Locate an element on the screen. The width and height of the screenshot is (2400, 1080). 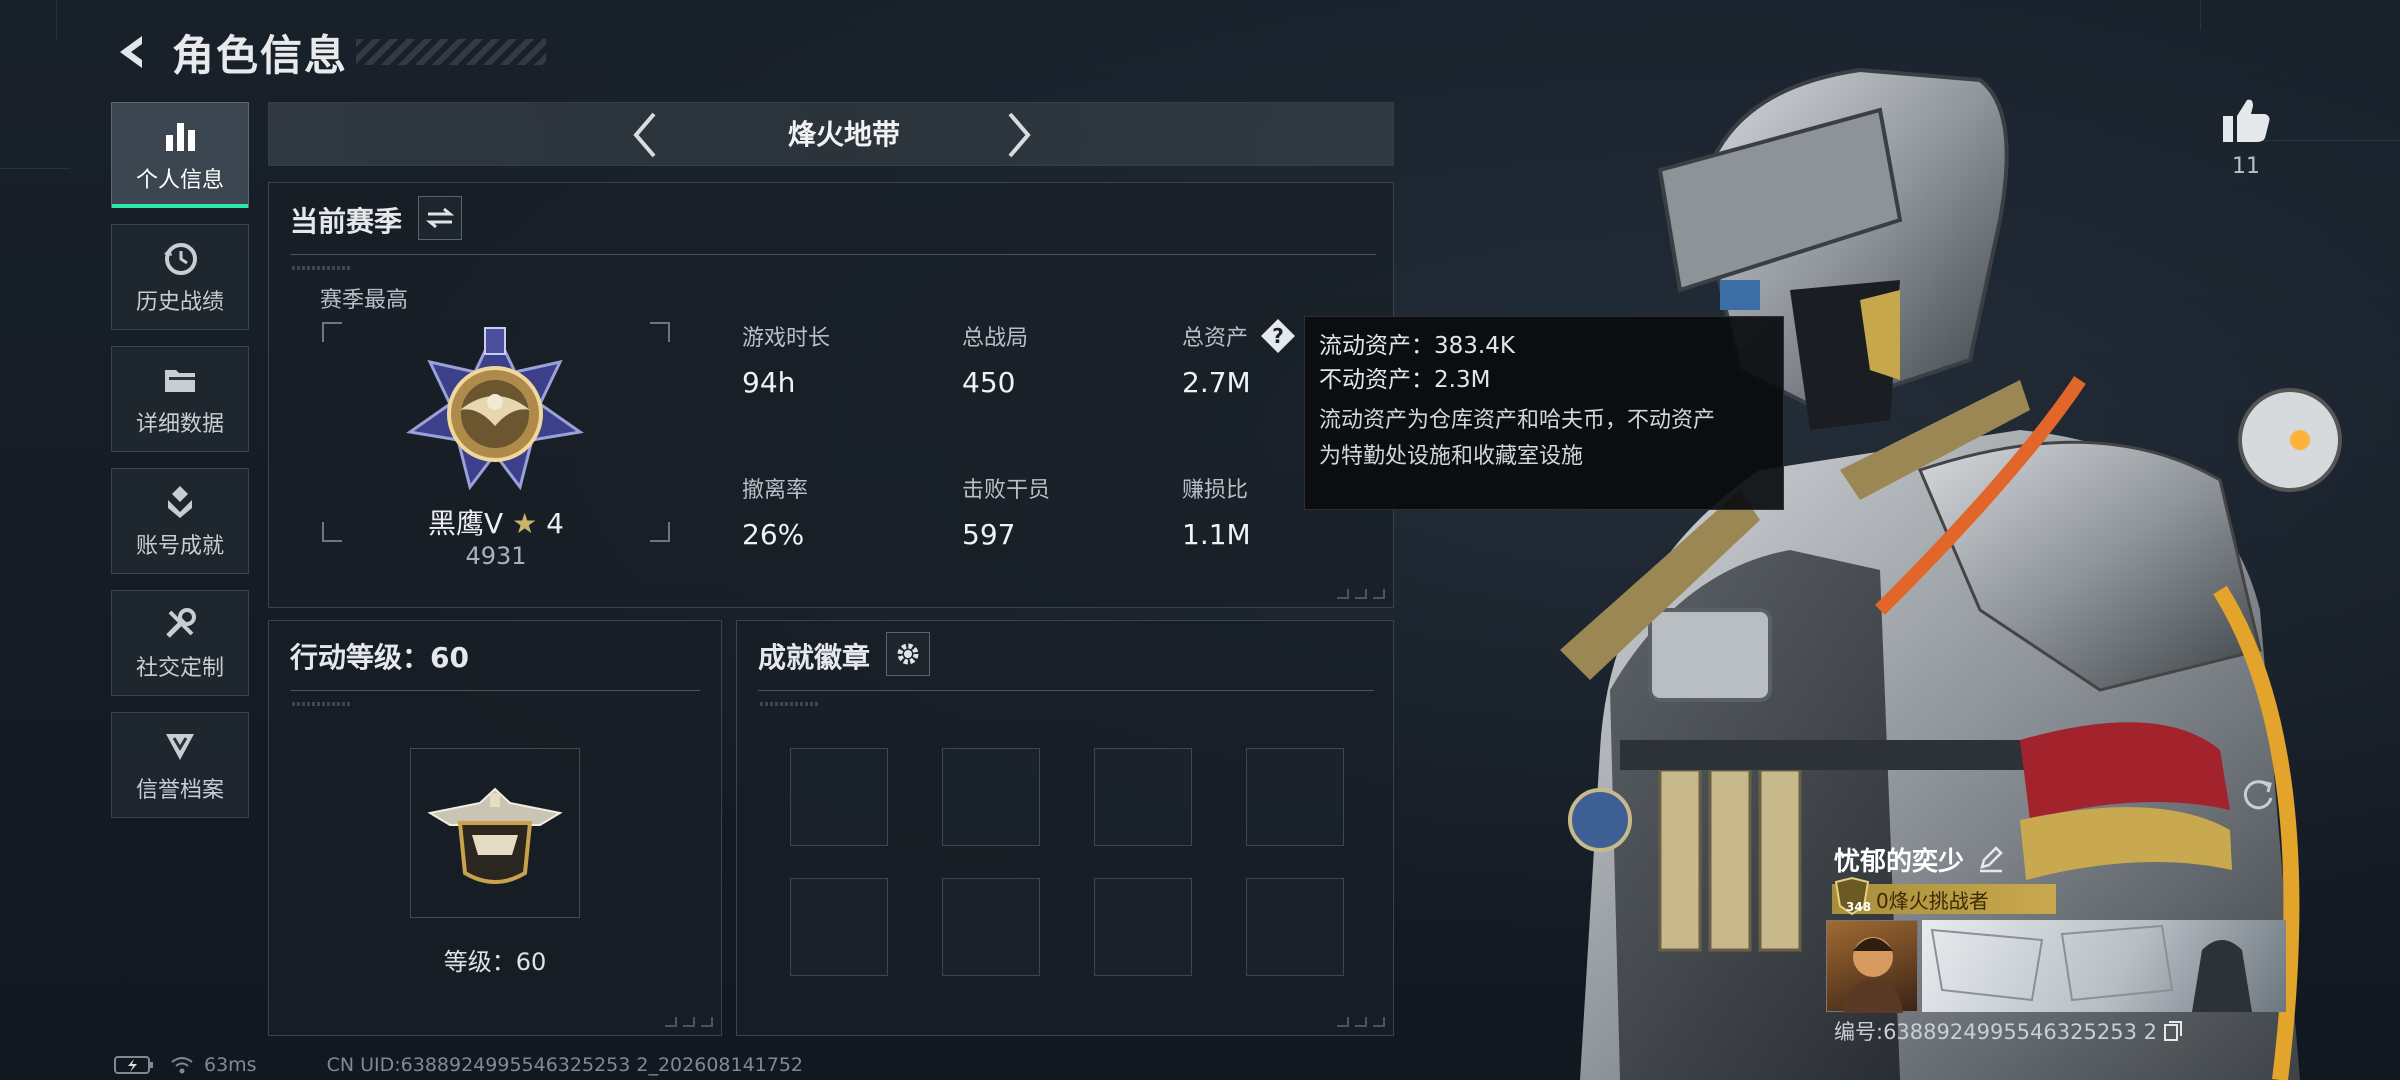
like-button: 11 is located at coordinates (2246, 137).